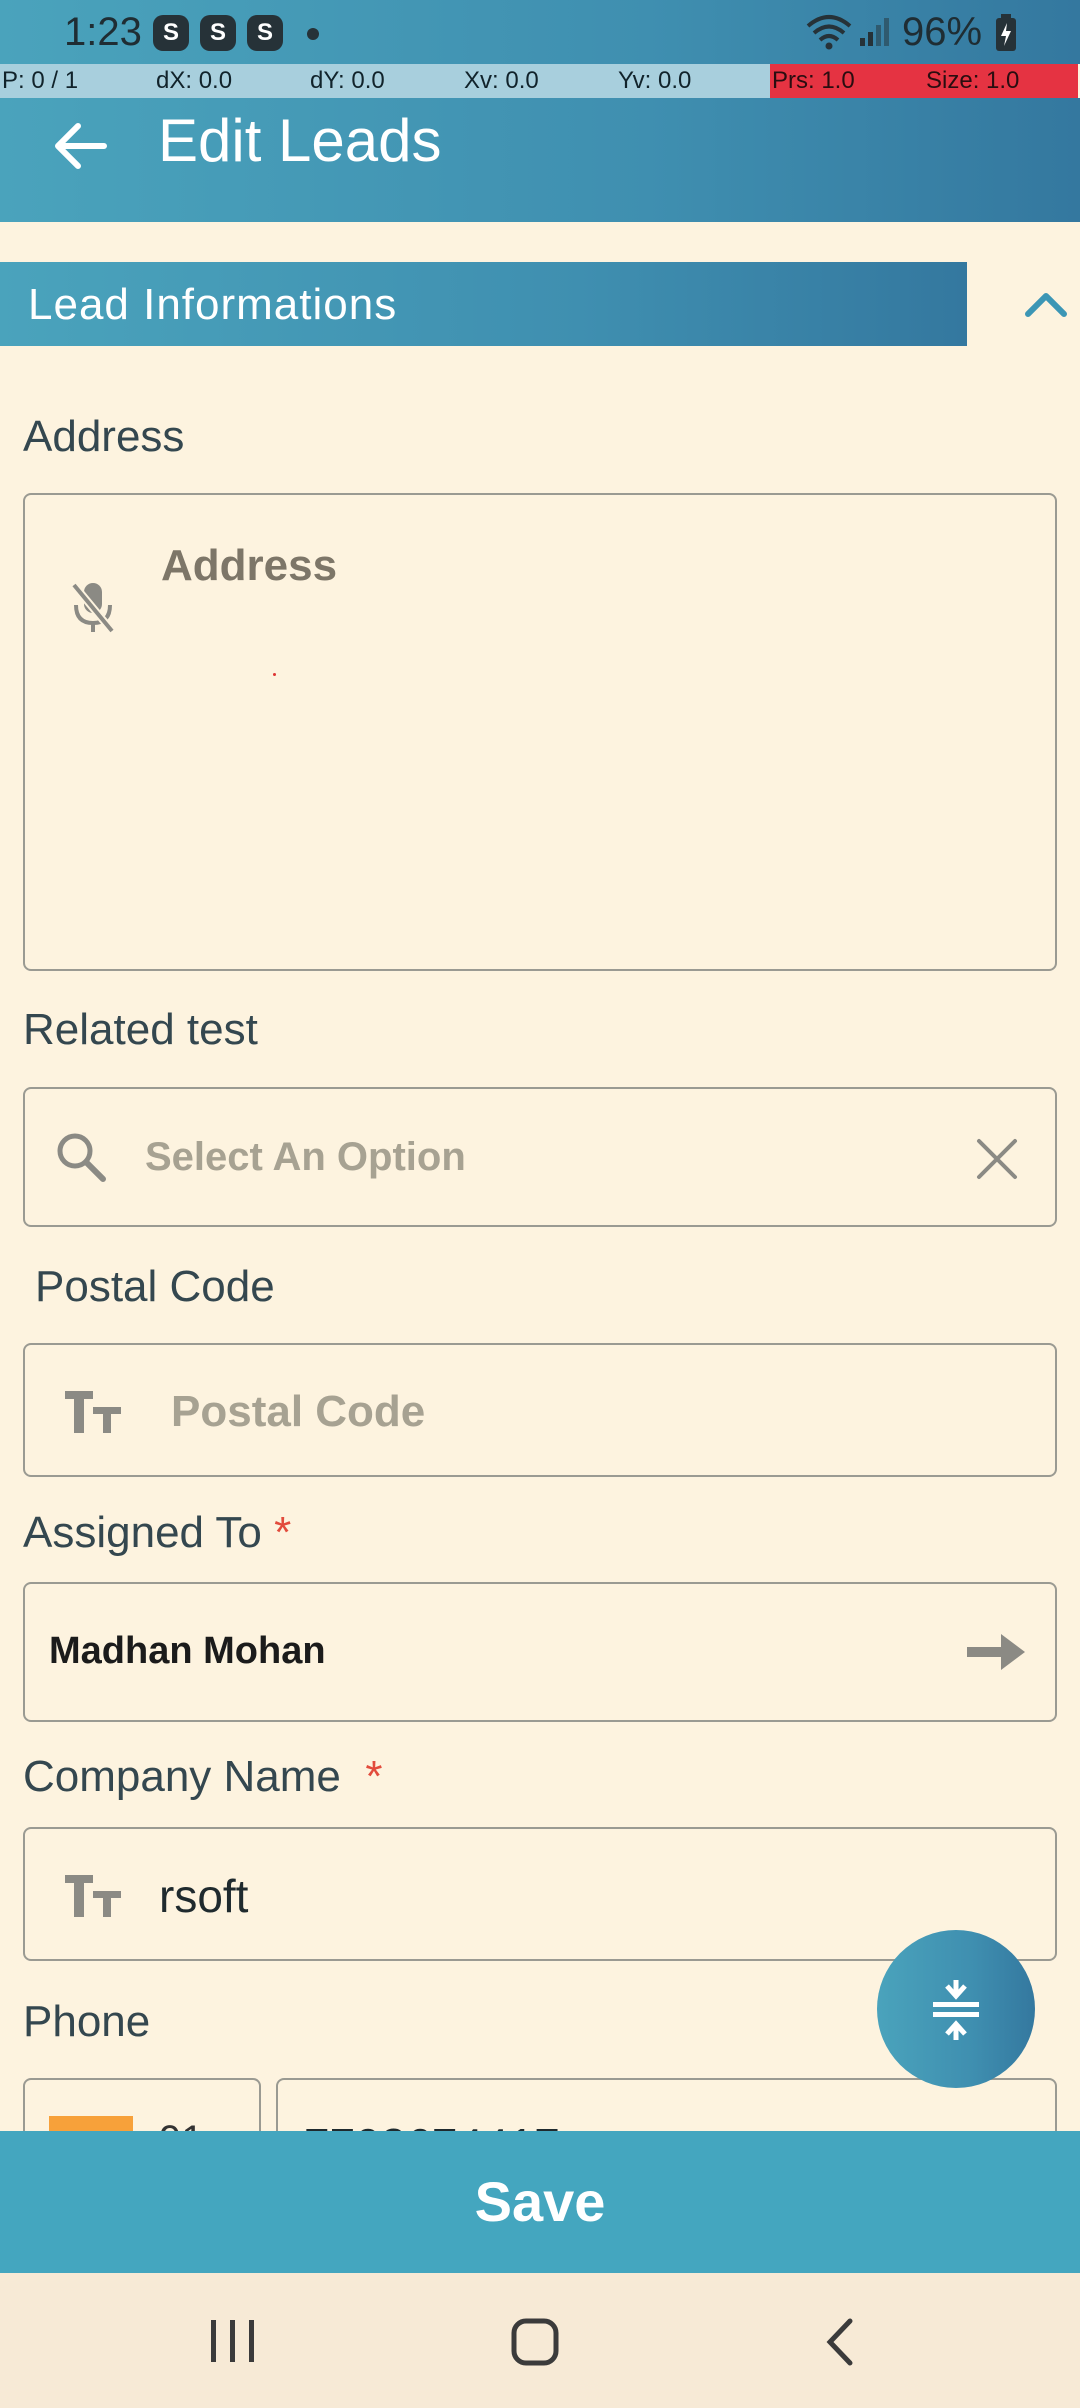  What do you see at coordinates (540, 32) in the screenshot?
I see `status-bar: 1:23 S S S 96%` at bounding box center [540, 32].